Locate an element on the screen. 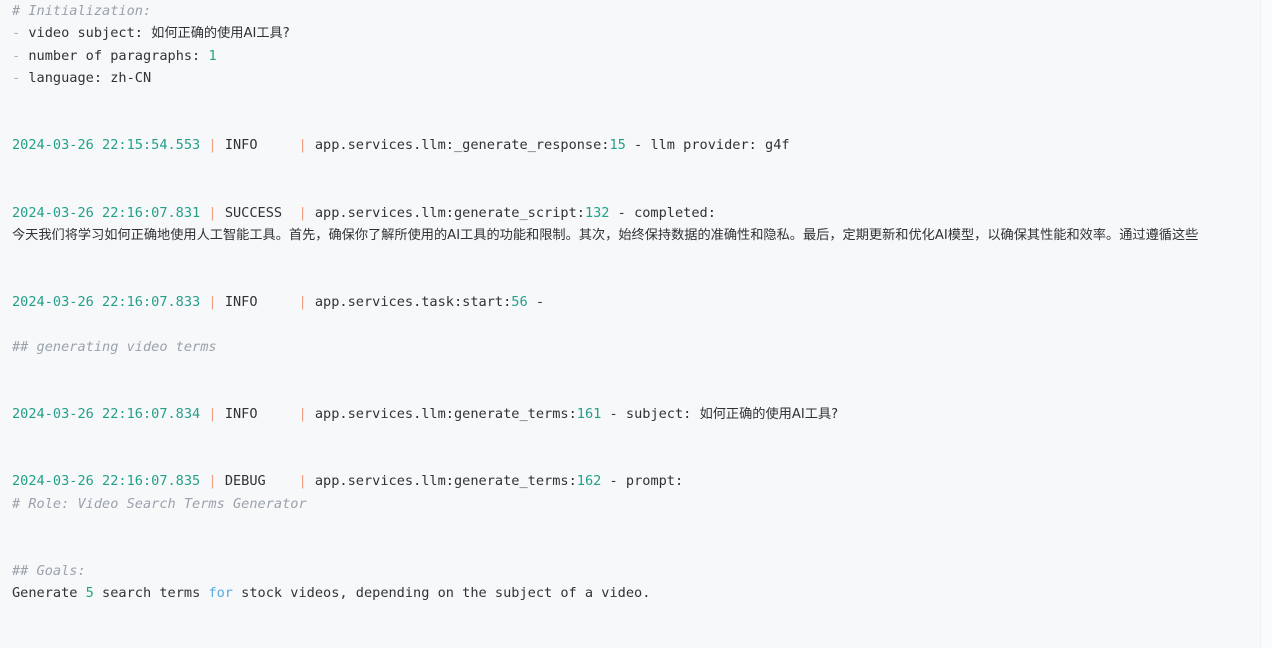  log-token: 2024-03-26 22:15:54.553 is located at coordinates (106, 145).